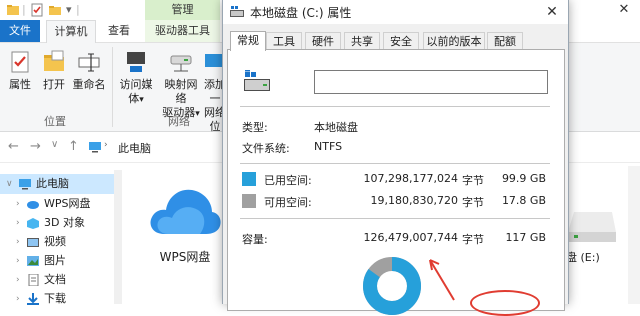  I want to click on annotation-arrow, so click(442, 280).